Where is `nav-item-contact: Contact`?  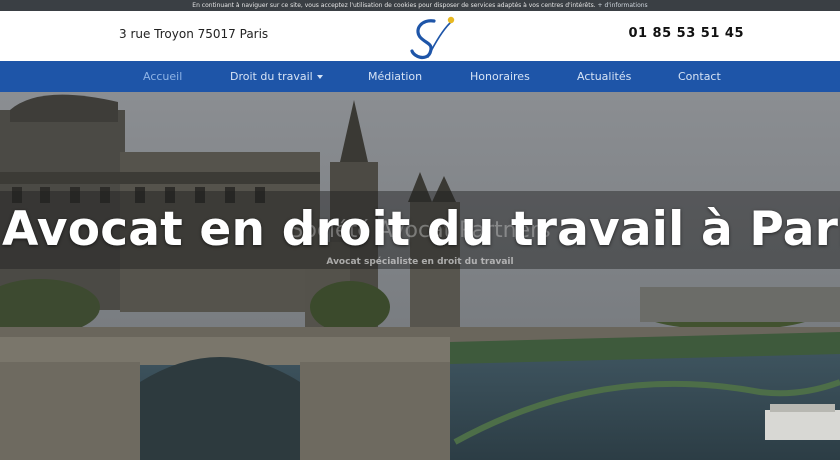
nav-item-contact: Contact is located at coordinates (699, 76).